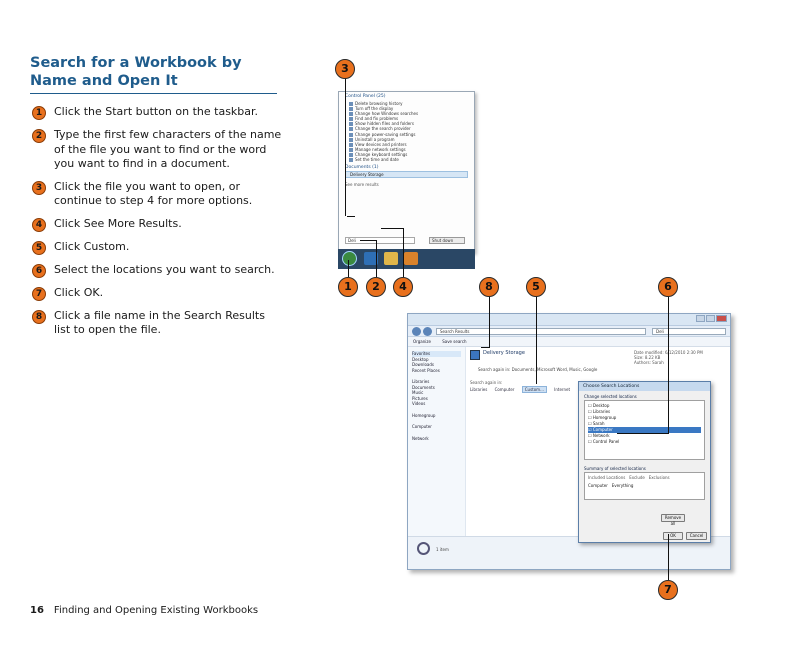  I want to click on explorer-search-input: Deli, so click(689, 331).